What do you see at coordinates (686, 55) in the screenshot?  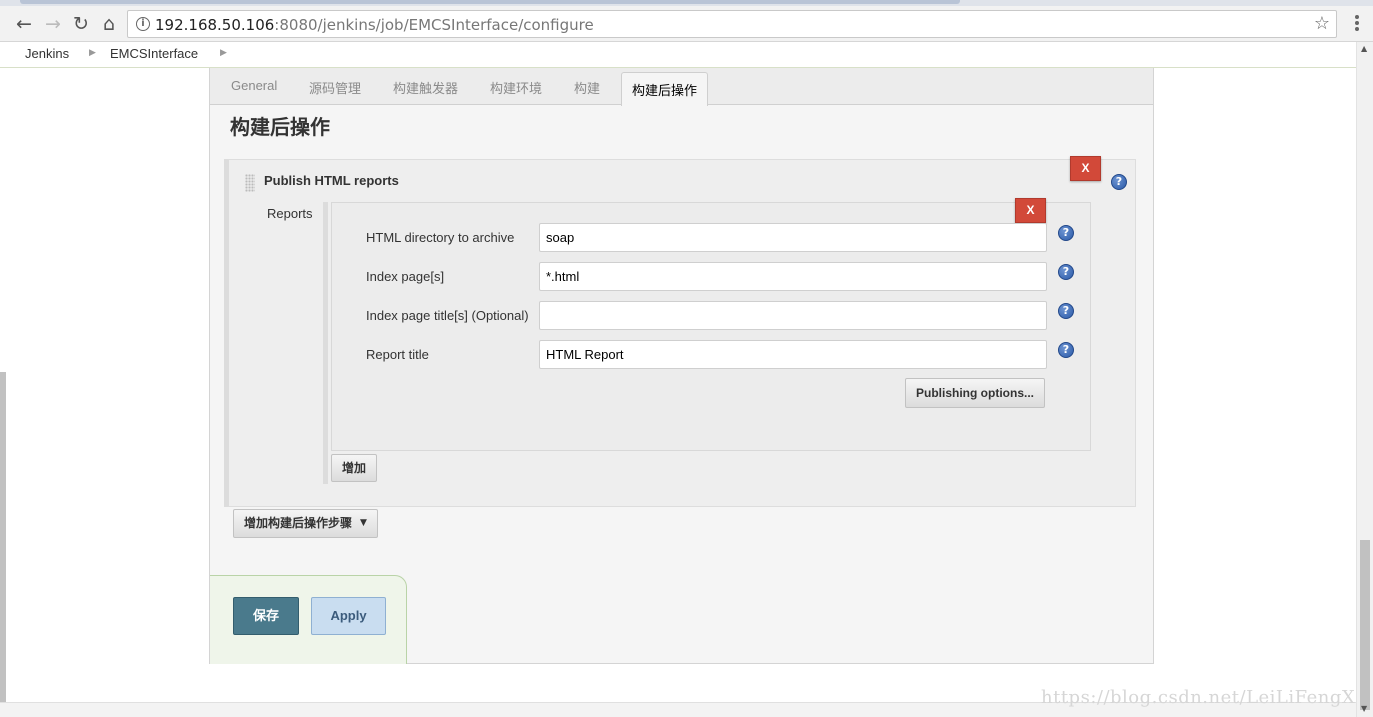 I see `breadcrumb: Jenkins ▶ EMCSInterface ▶` at bounding box center [686, 55].